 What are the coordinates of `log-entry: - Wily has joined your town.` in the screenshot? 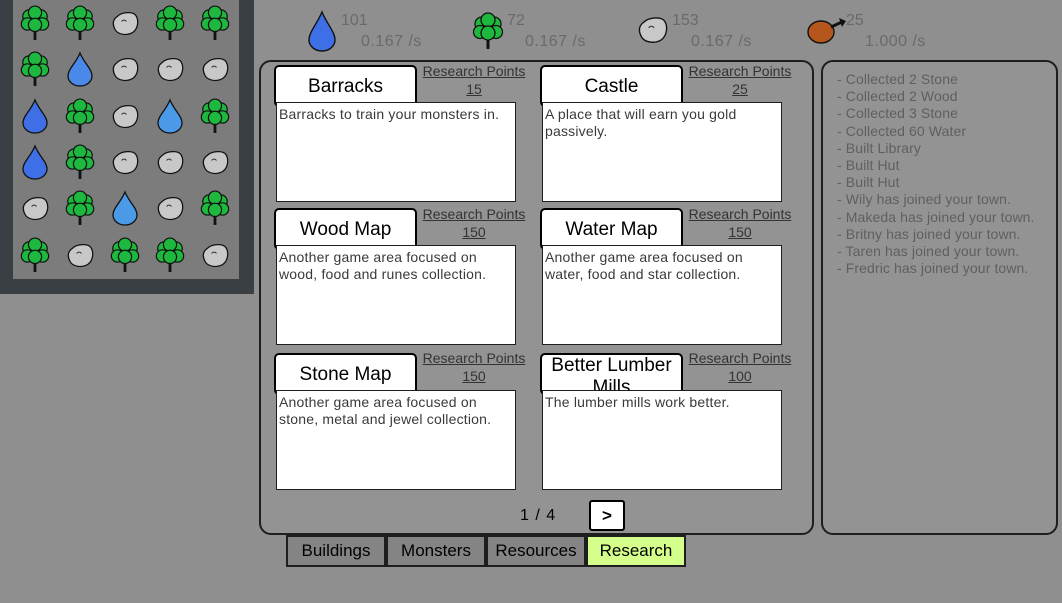 It's located at (924, 199).